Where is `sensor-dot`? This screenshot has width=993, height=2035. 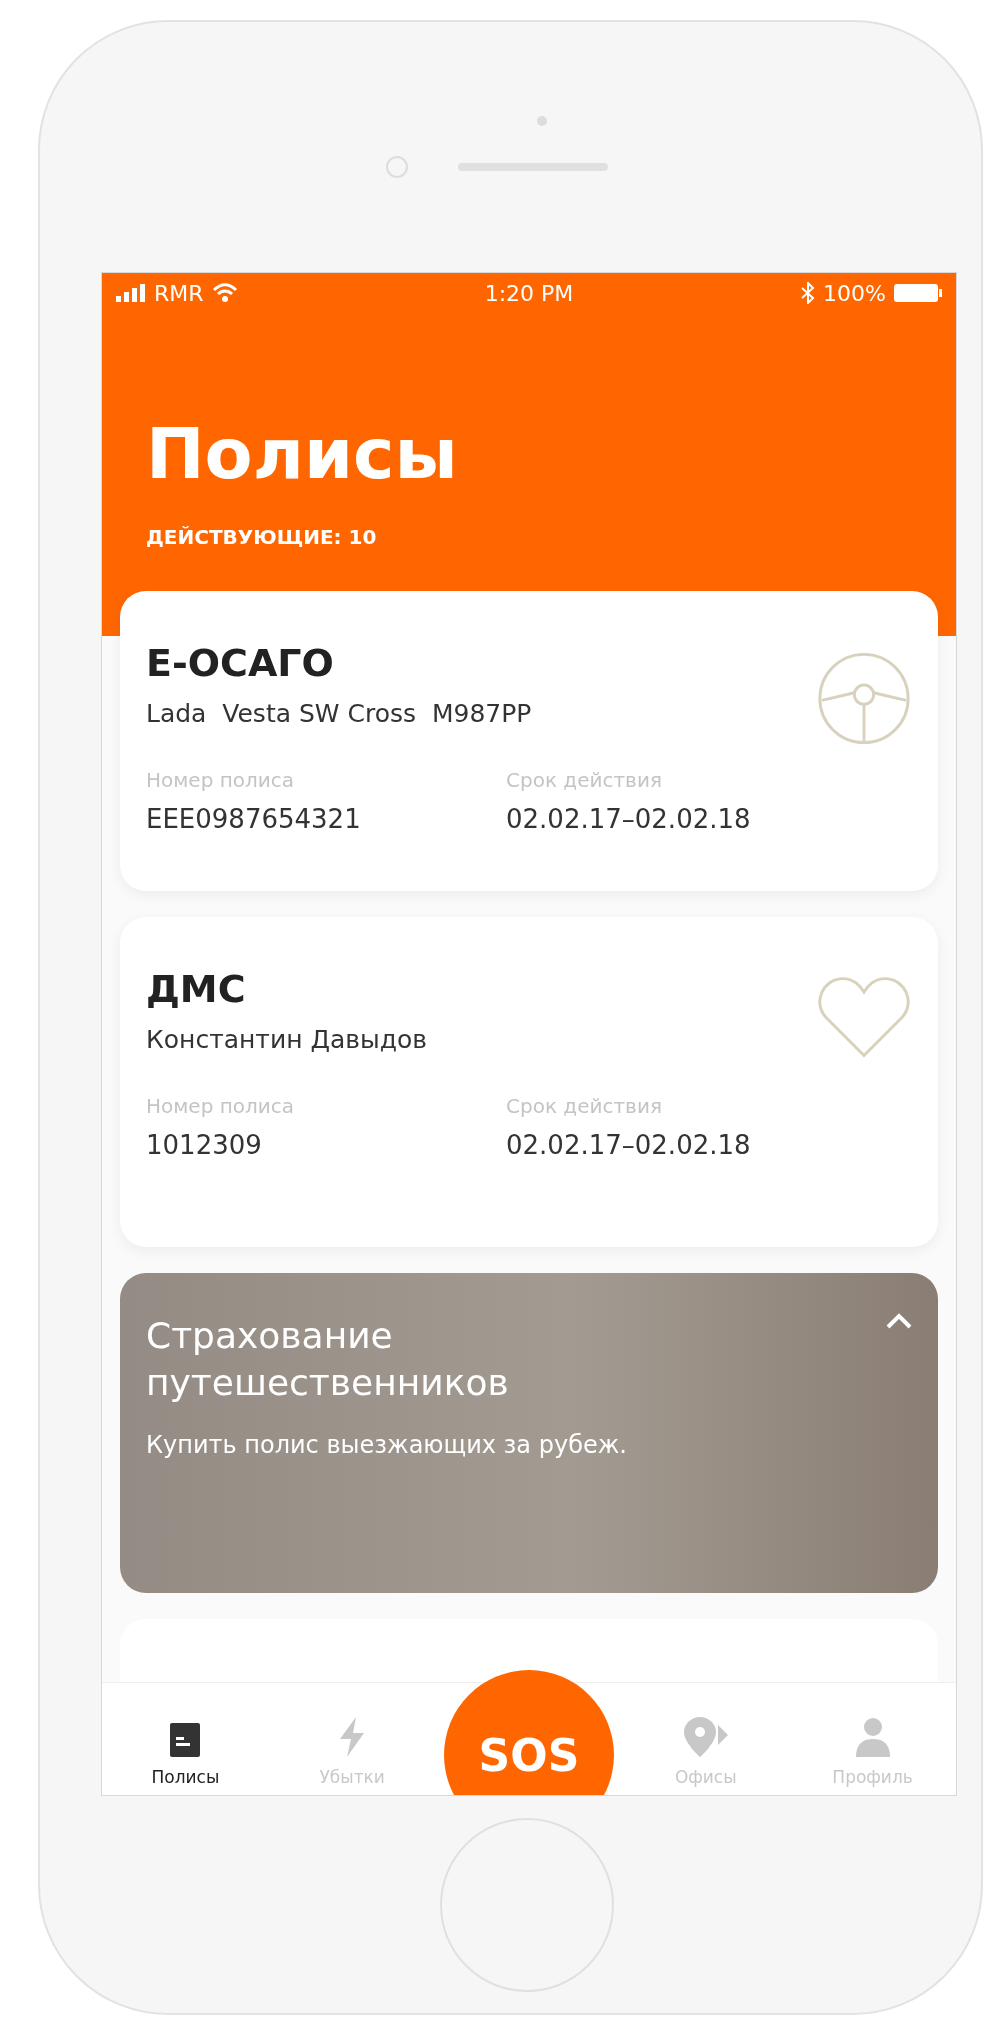 sensor-dot is located at coordinates (542, 121).